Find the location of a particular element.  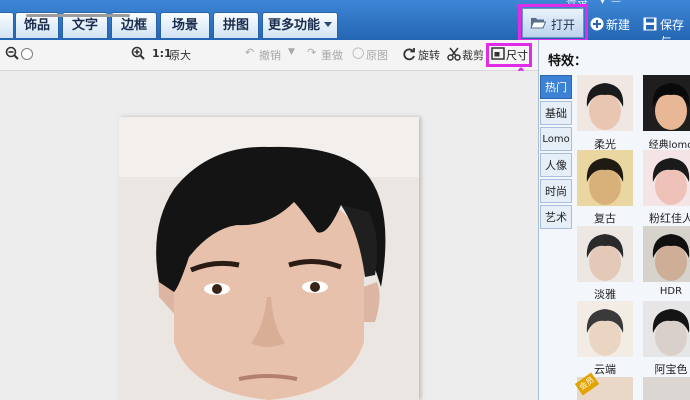

zoom-out-icon is located at coordinates (12, 53).